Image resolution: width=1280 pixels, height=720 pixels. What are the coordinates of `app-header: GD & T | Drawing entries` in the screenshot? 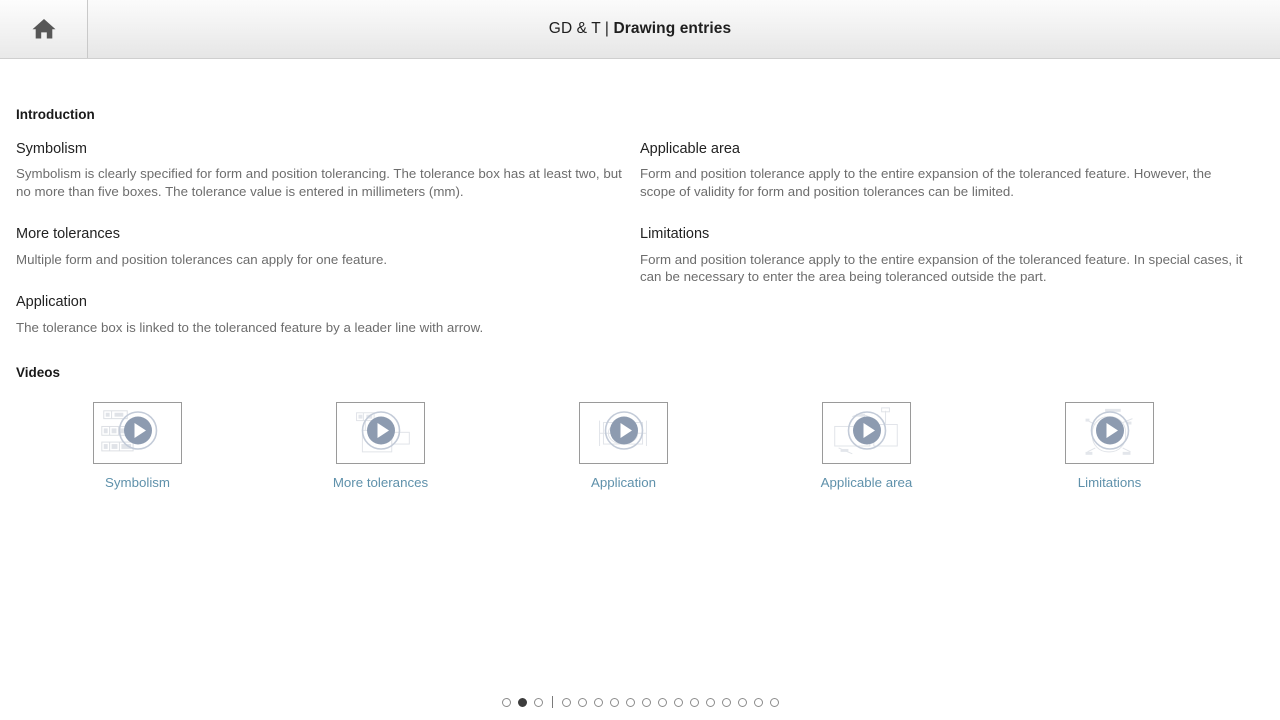 It's located at (640, 29).